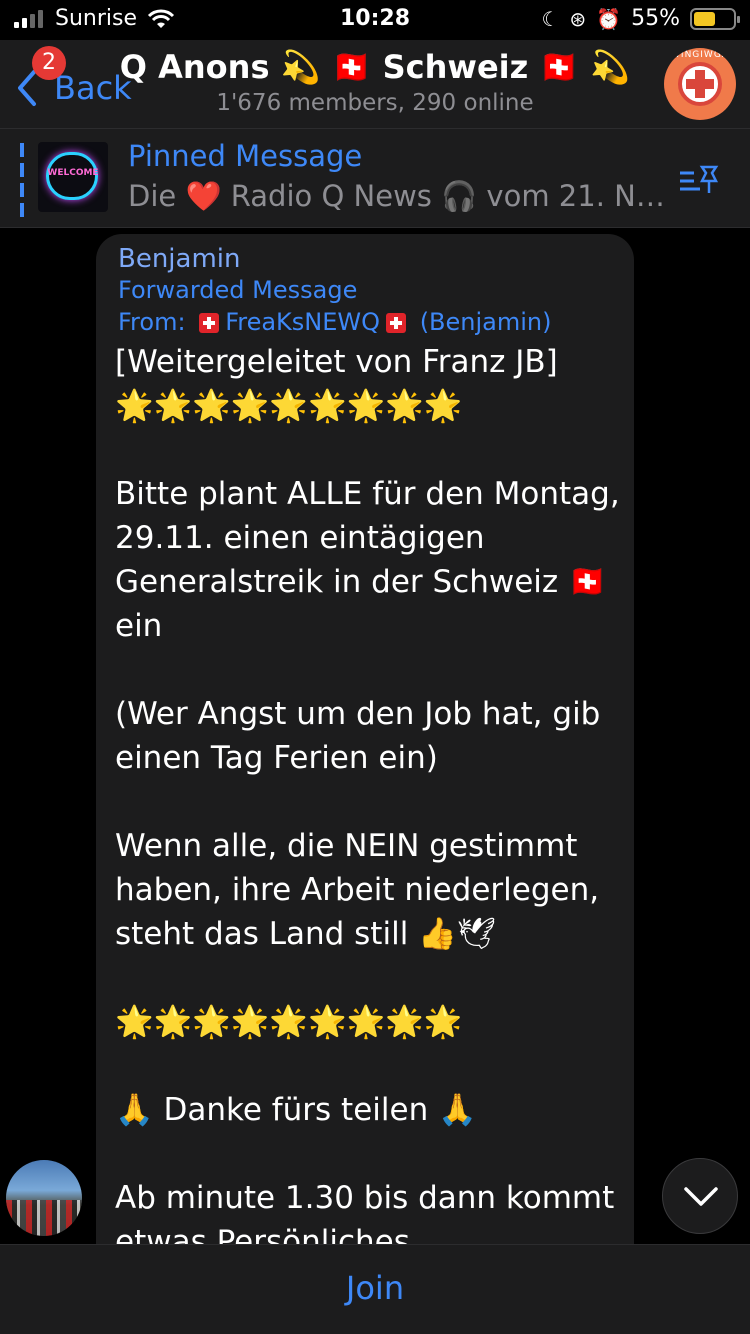  What do you see at coordinates (700, 180) in the screenshot?
I see `pin-list-icon` at bounding box center [700, 180].